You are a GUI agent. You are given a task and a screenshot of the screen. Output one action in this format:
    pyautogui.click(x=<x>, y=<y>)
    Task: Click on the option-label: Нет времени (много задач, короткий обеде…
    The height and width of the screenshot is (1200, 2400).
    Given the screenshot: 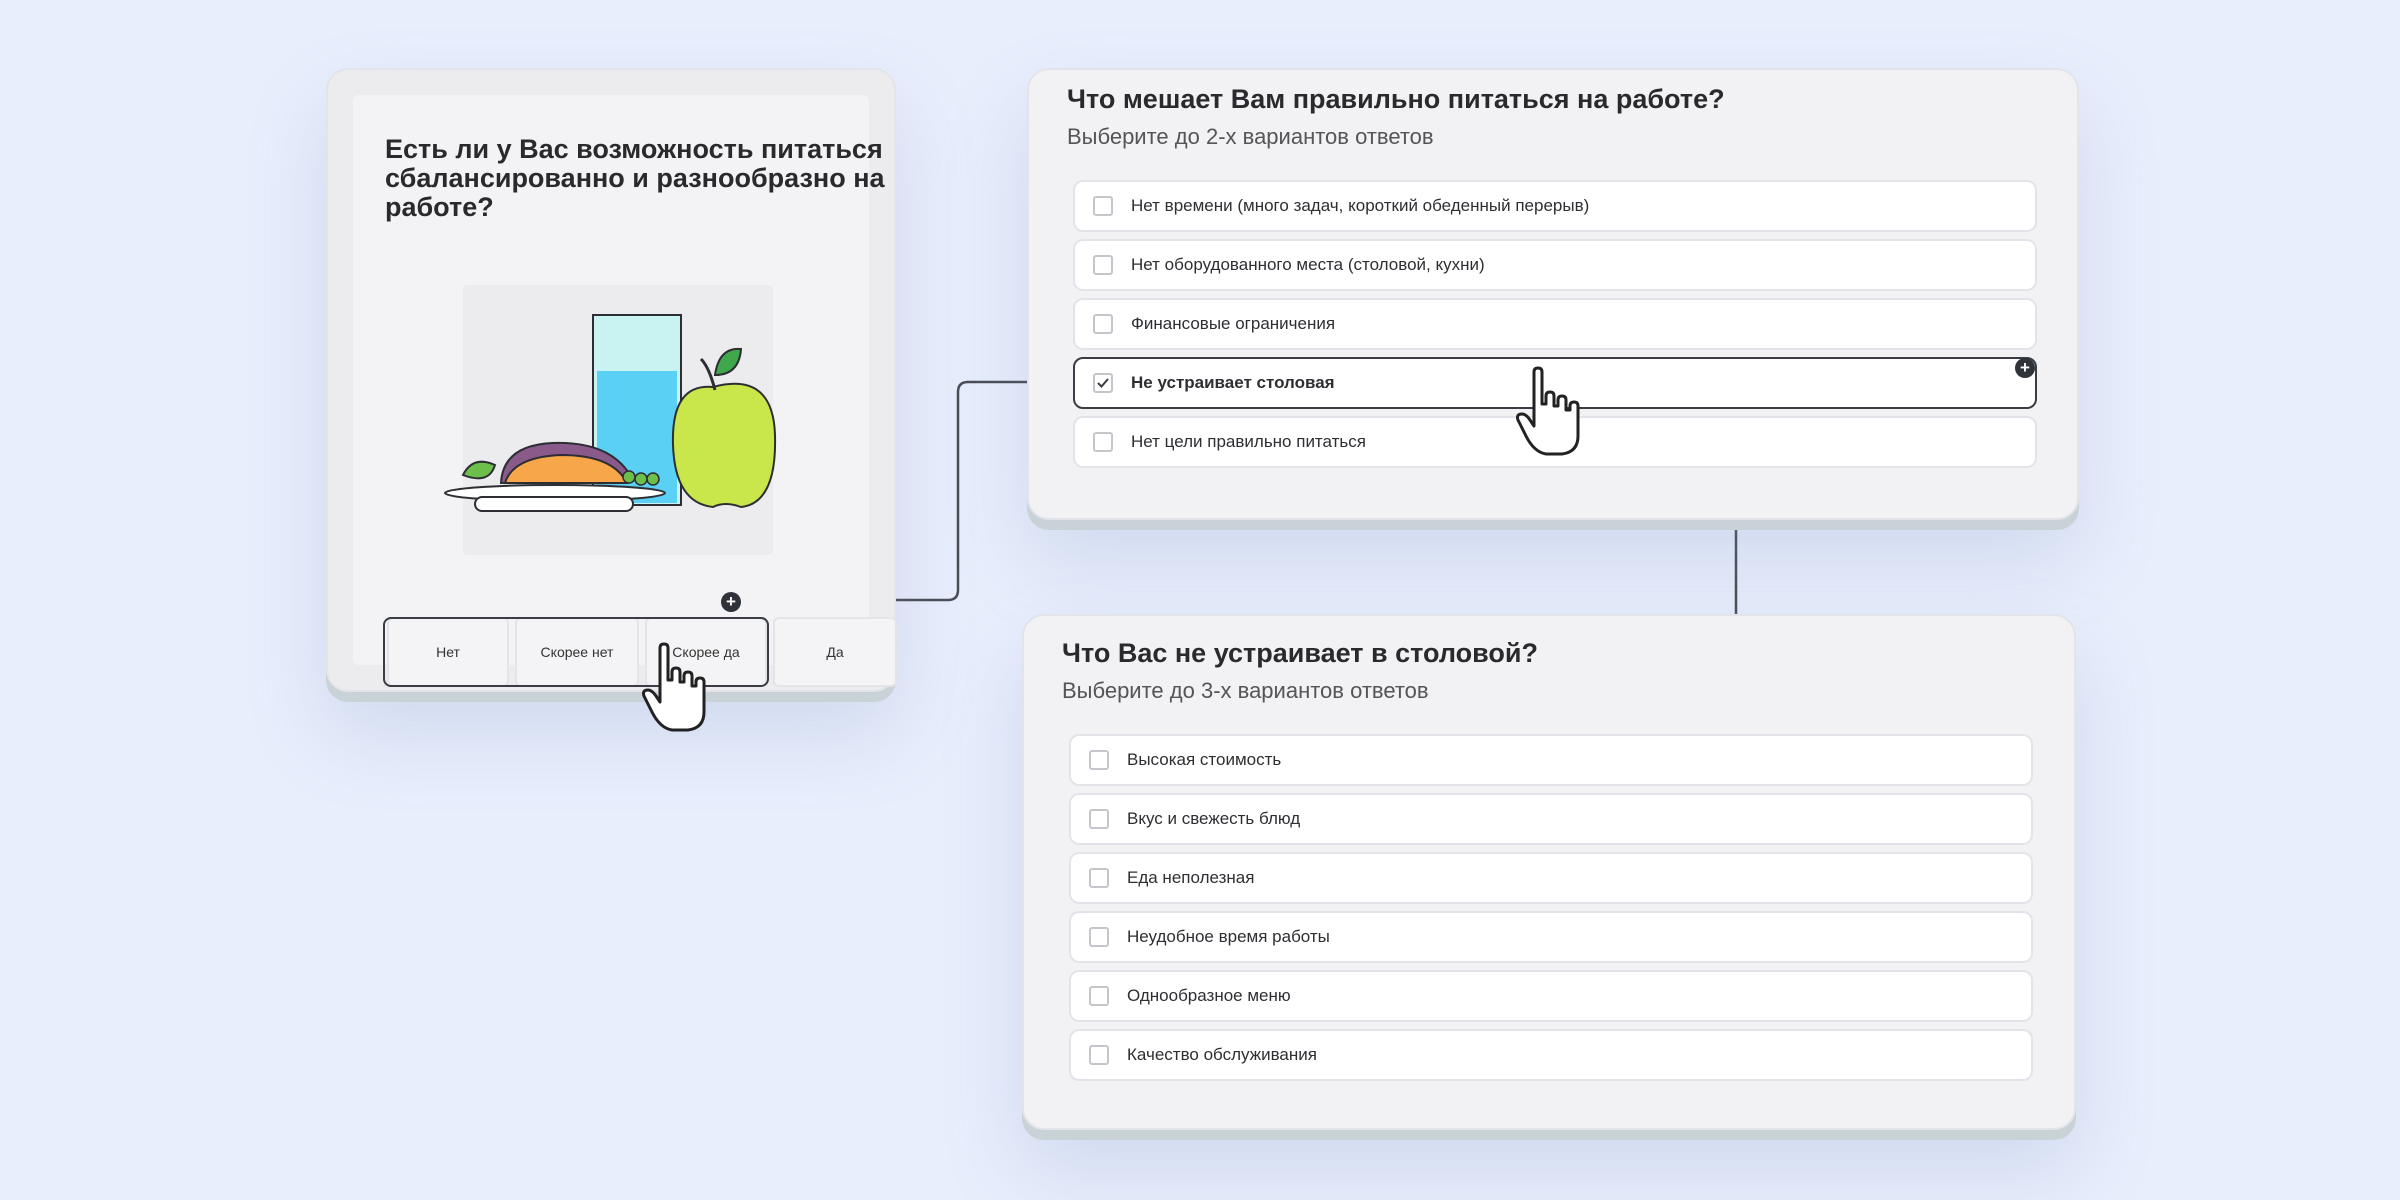 What is the action you would take?
    pyautogui.click(x=1360, y=205)
    